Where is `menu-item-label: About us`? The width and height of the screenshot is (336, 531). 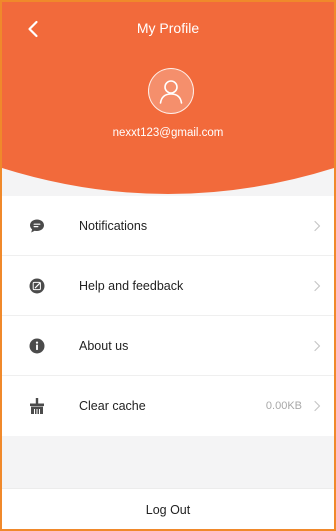
menu-item-label: About us is located at coordinates (104, 345).